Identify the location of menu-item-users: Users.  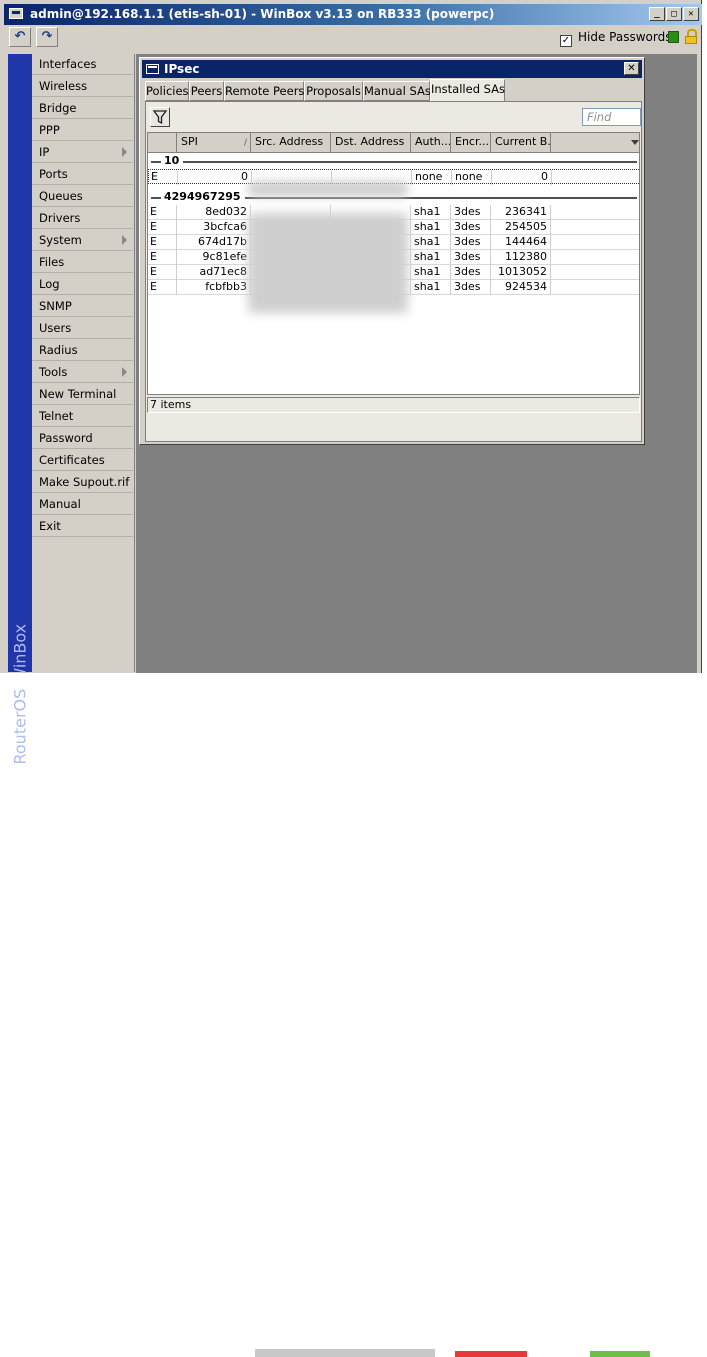
(82, 328).